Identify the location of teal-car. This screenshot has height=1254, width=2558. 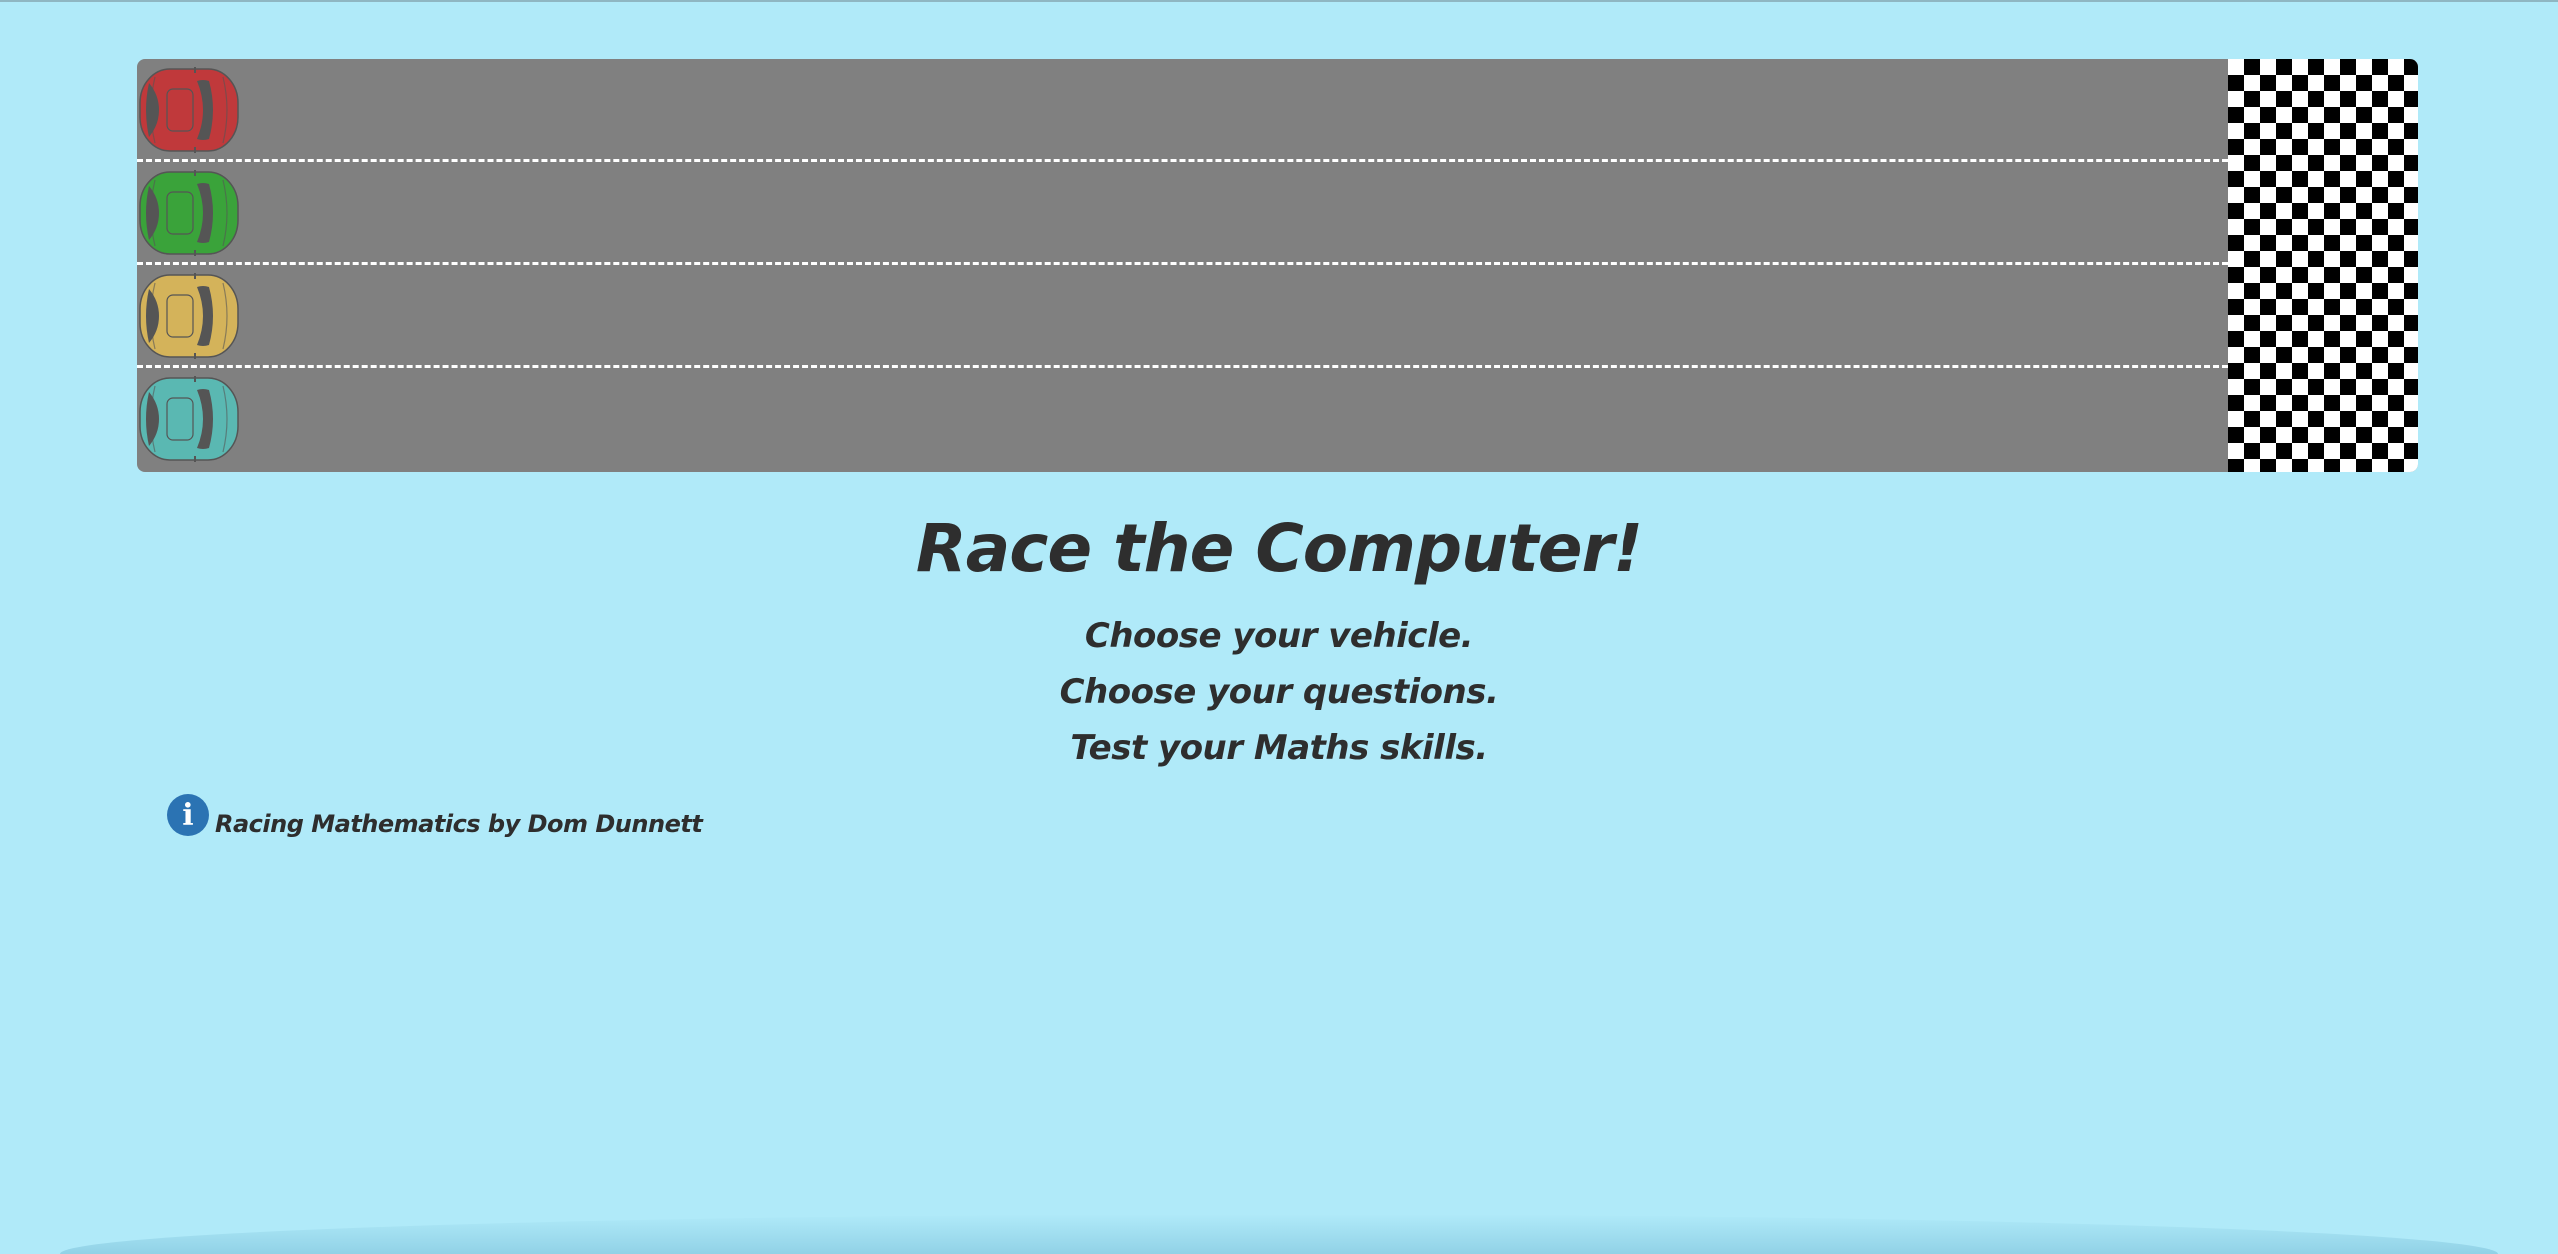
(189, 419).